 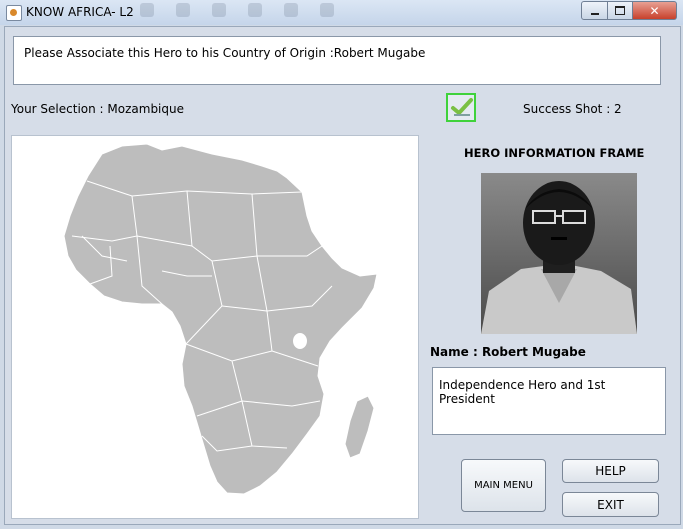 I want to click on maximize-button, so click(x=620, y=10).